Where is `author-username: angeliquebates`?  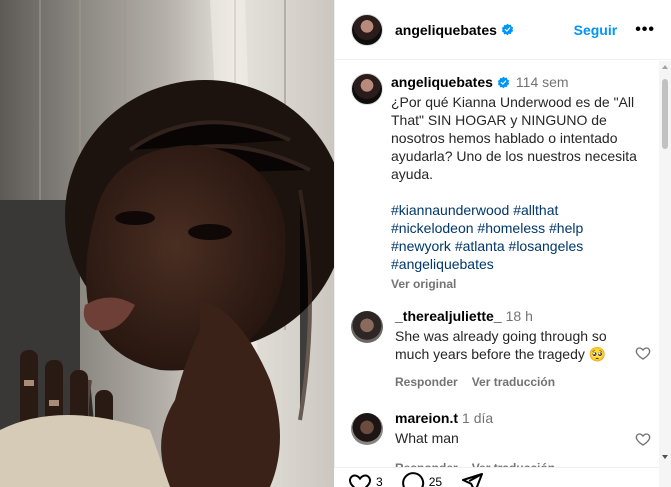 author-username: angeliquebates is located at coordinates (446, 30).